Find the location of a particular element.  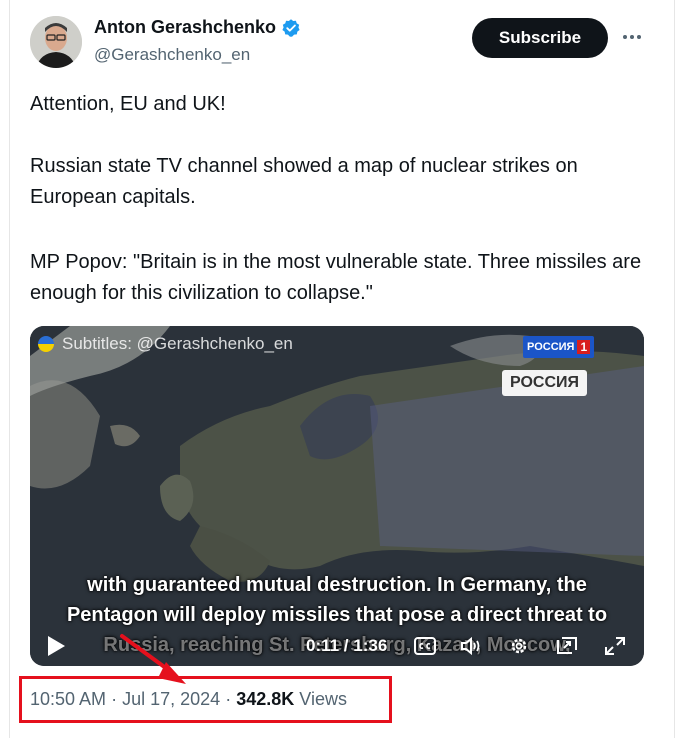

subtitle-credit: Subtitles: @Gerashchenko_en is located at coordinates (165, 344).